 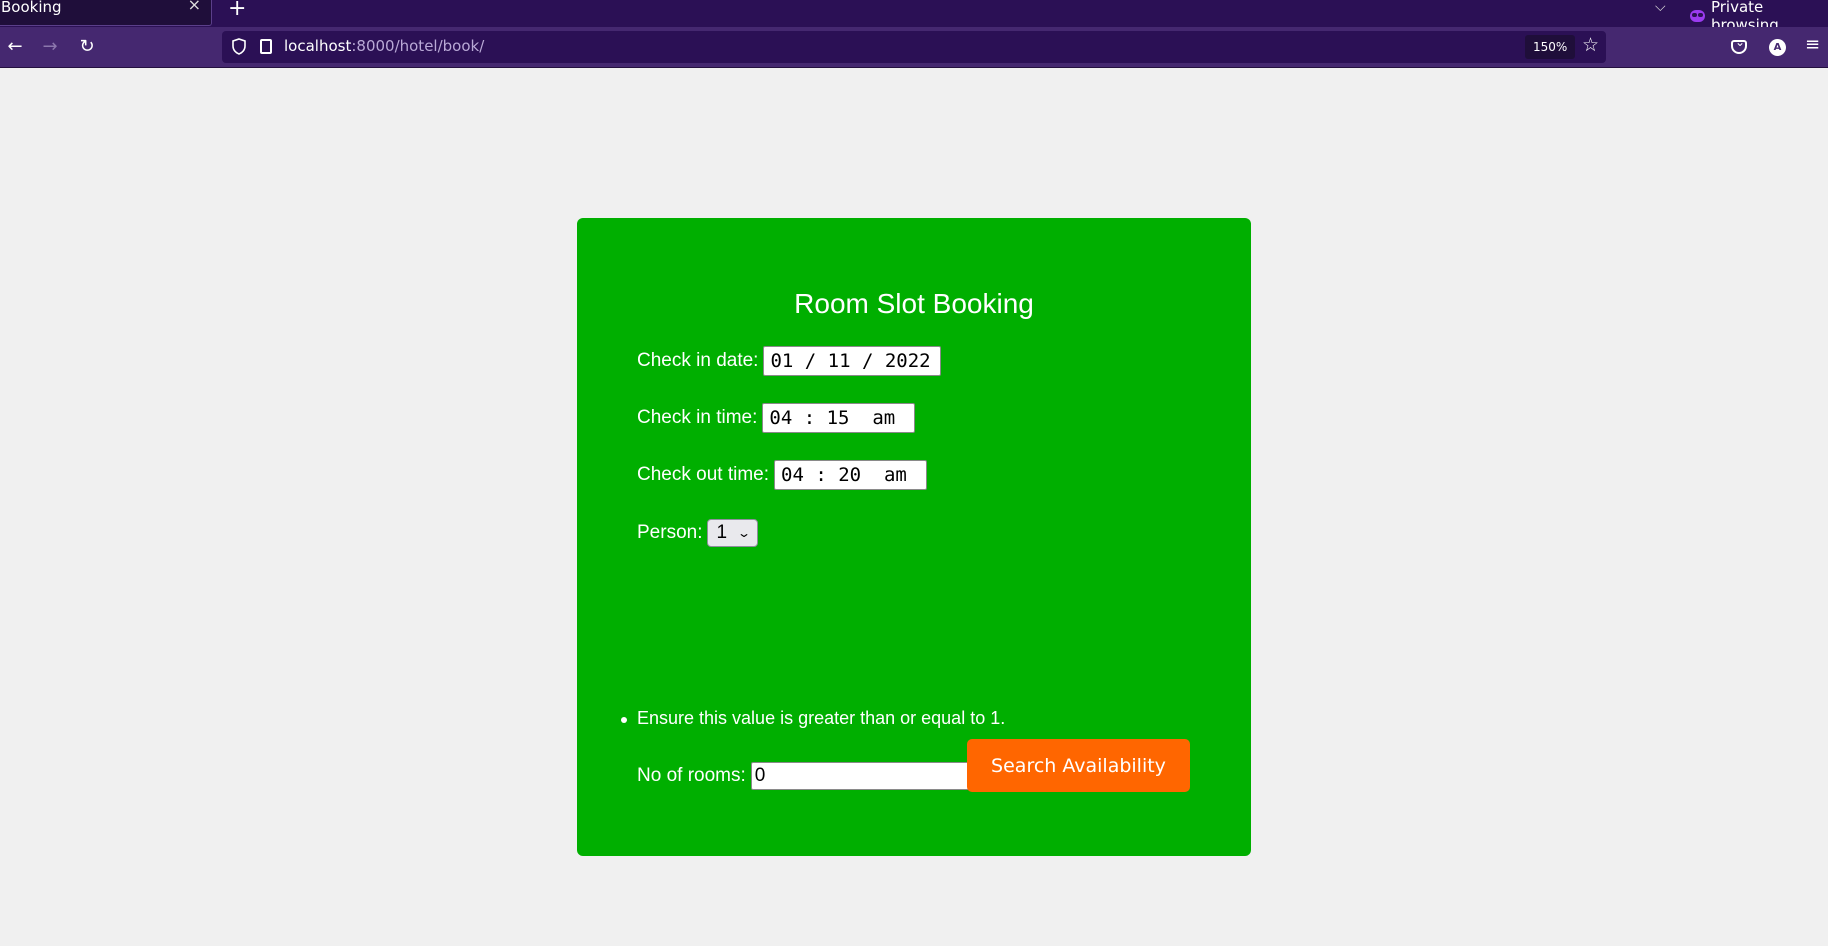 What do you see at coordinates (1812, 44) in the screenshot?
I see `hamburger-menu-icon: ≡` at bounding box center [1812, 44].